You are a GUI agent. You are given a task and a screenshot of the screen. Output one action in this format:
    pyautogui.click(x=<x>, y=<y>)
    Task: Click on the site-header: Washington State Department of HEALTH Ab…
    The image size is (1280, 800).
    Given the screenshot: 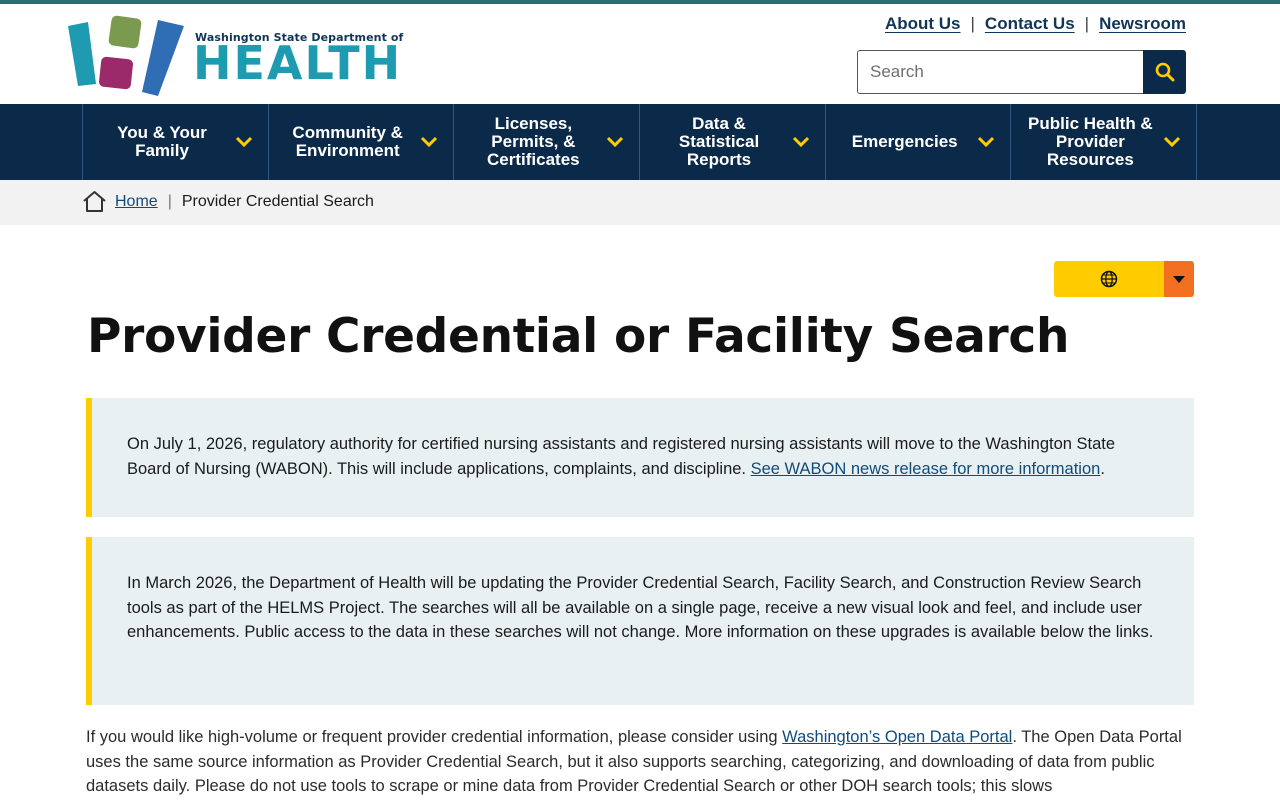 What is the action you would take?
    pyautogui.click(x=640, y=54)
    